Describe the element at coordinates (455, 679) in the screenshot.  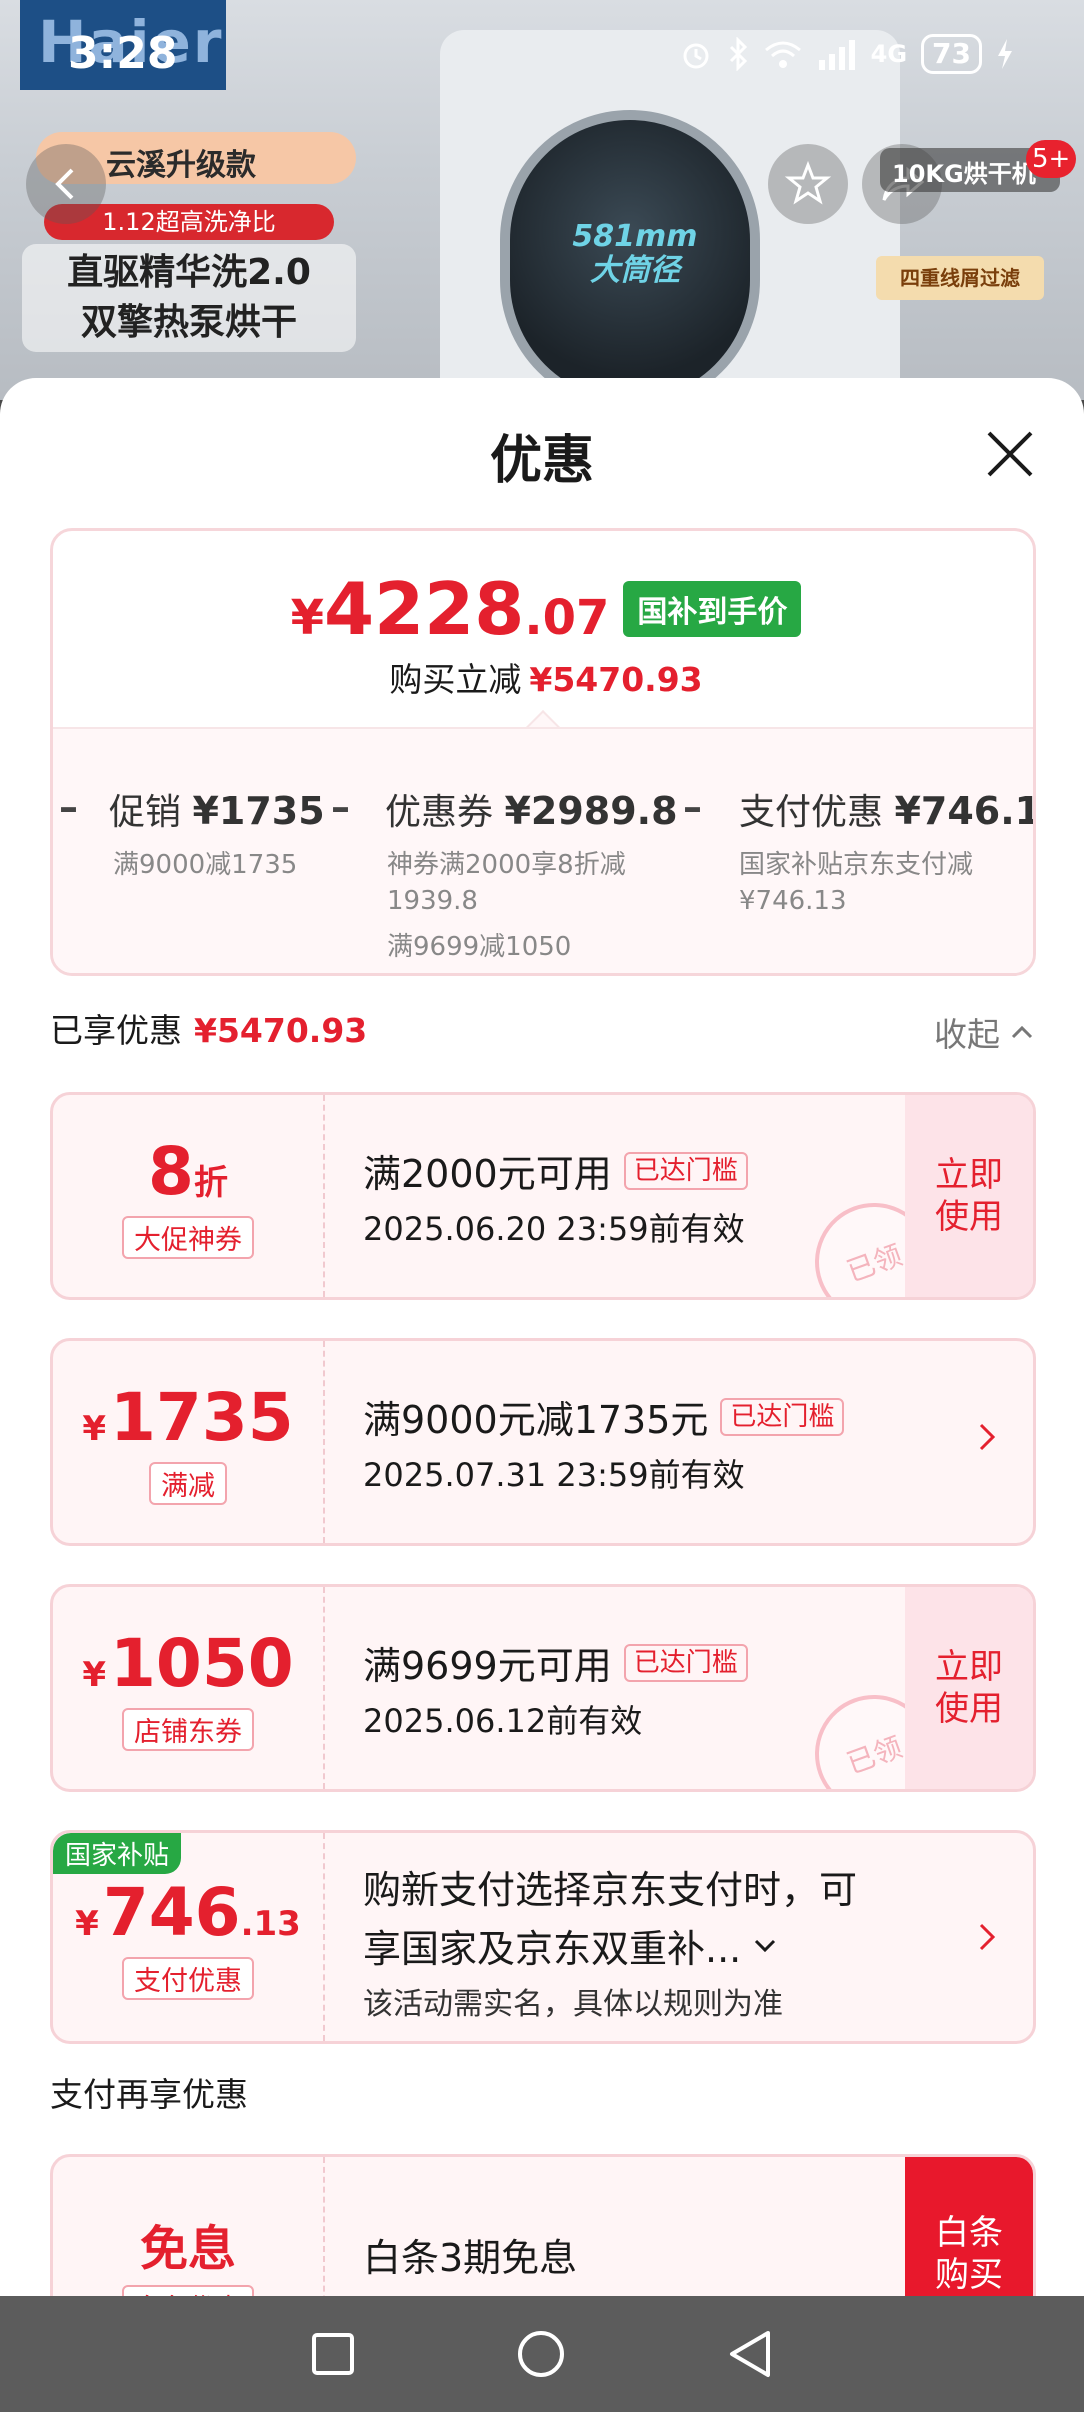
I see `reduction-label: 购买立减` at that location.